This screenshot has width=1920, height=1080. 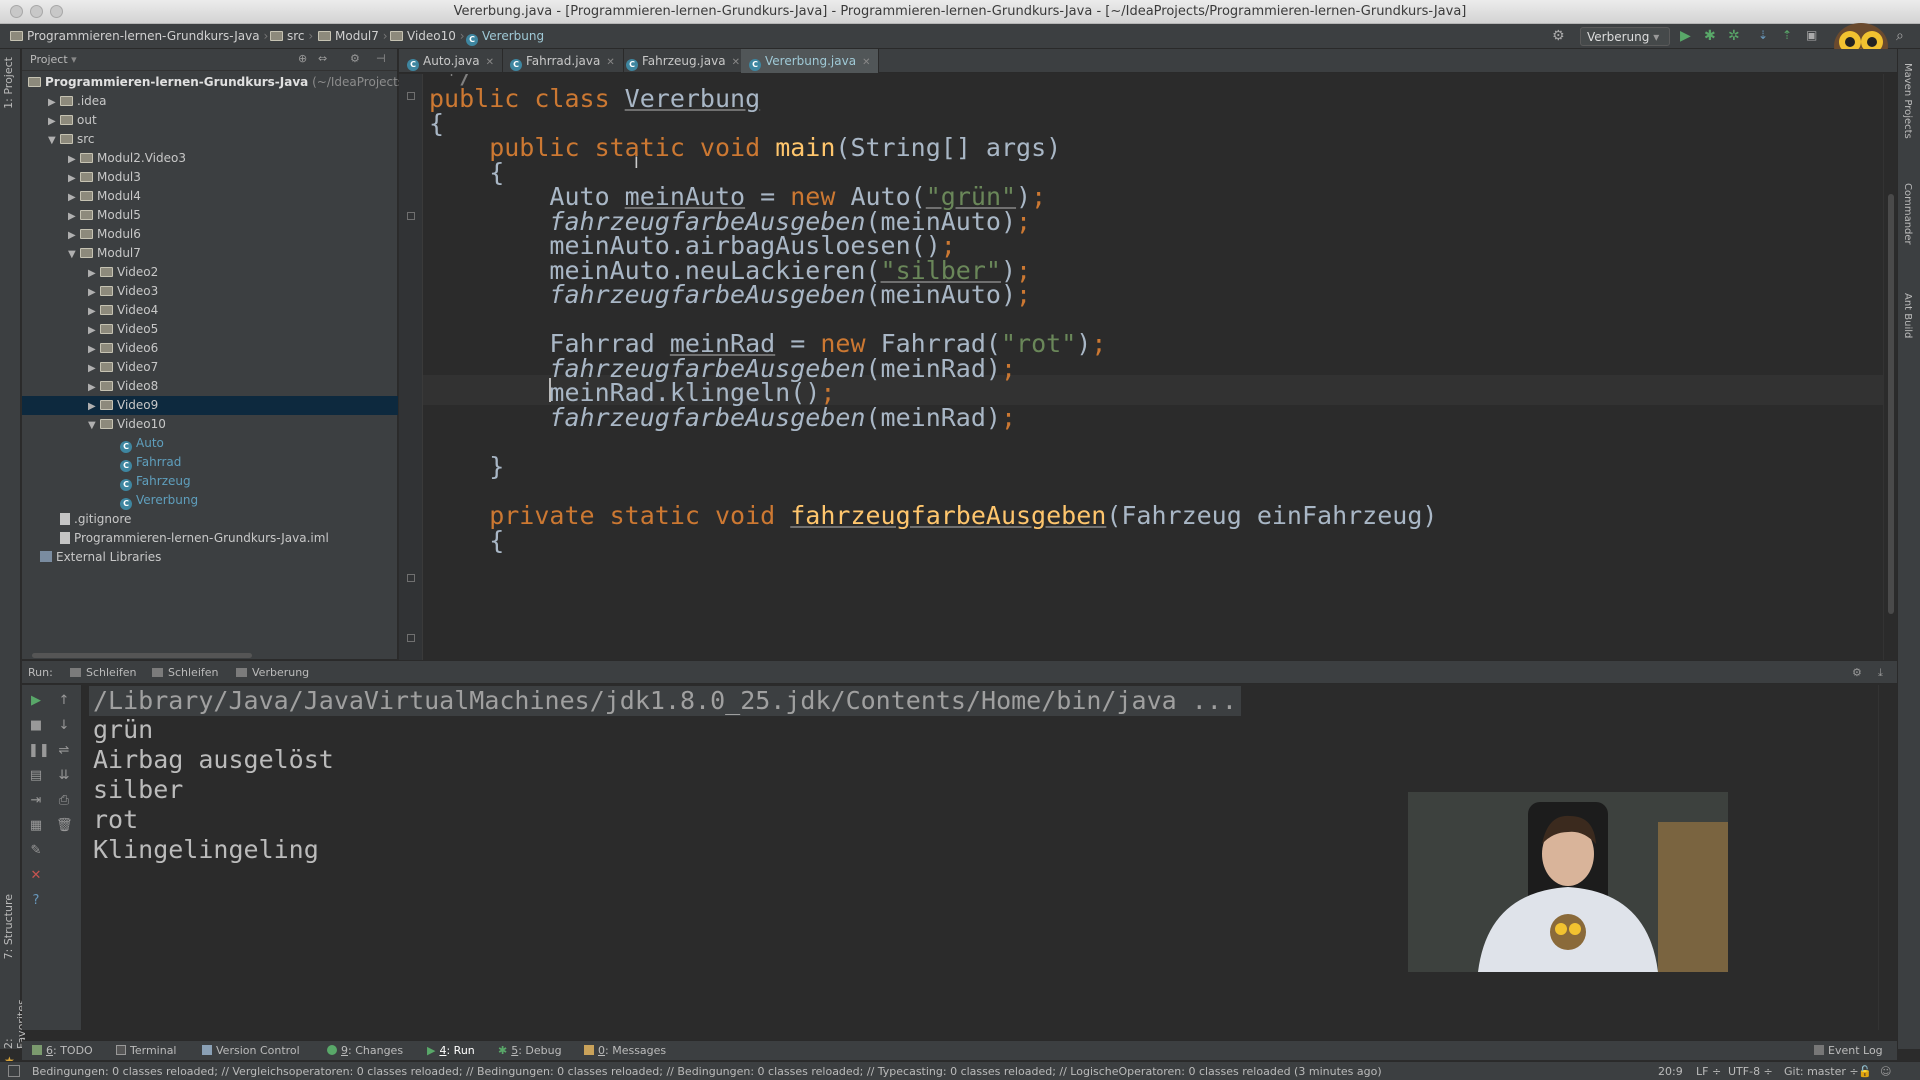 What do you see at coordinates (210, 481) in the screenshot?
I see `tree-item-fahrzeug: C Fahrzeug` at bounding box center [210, 481].